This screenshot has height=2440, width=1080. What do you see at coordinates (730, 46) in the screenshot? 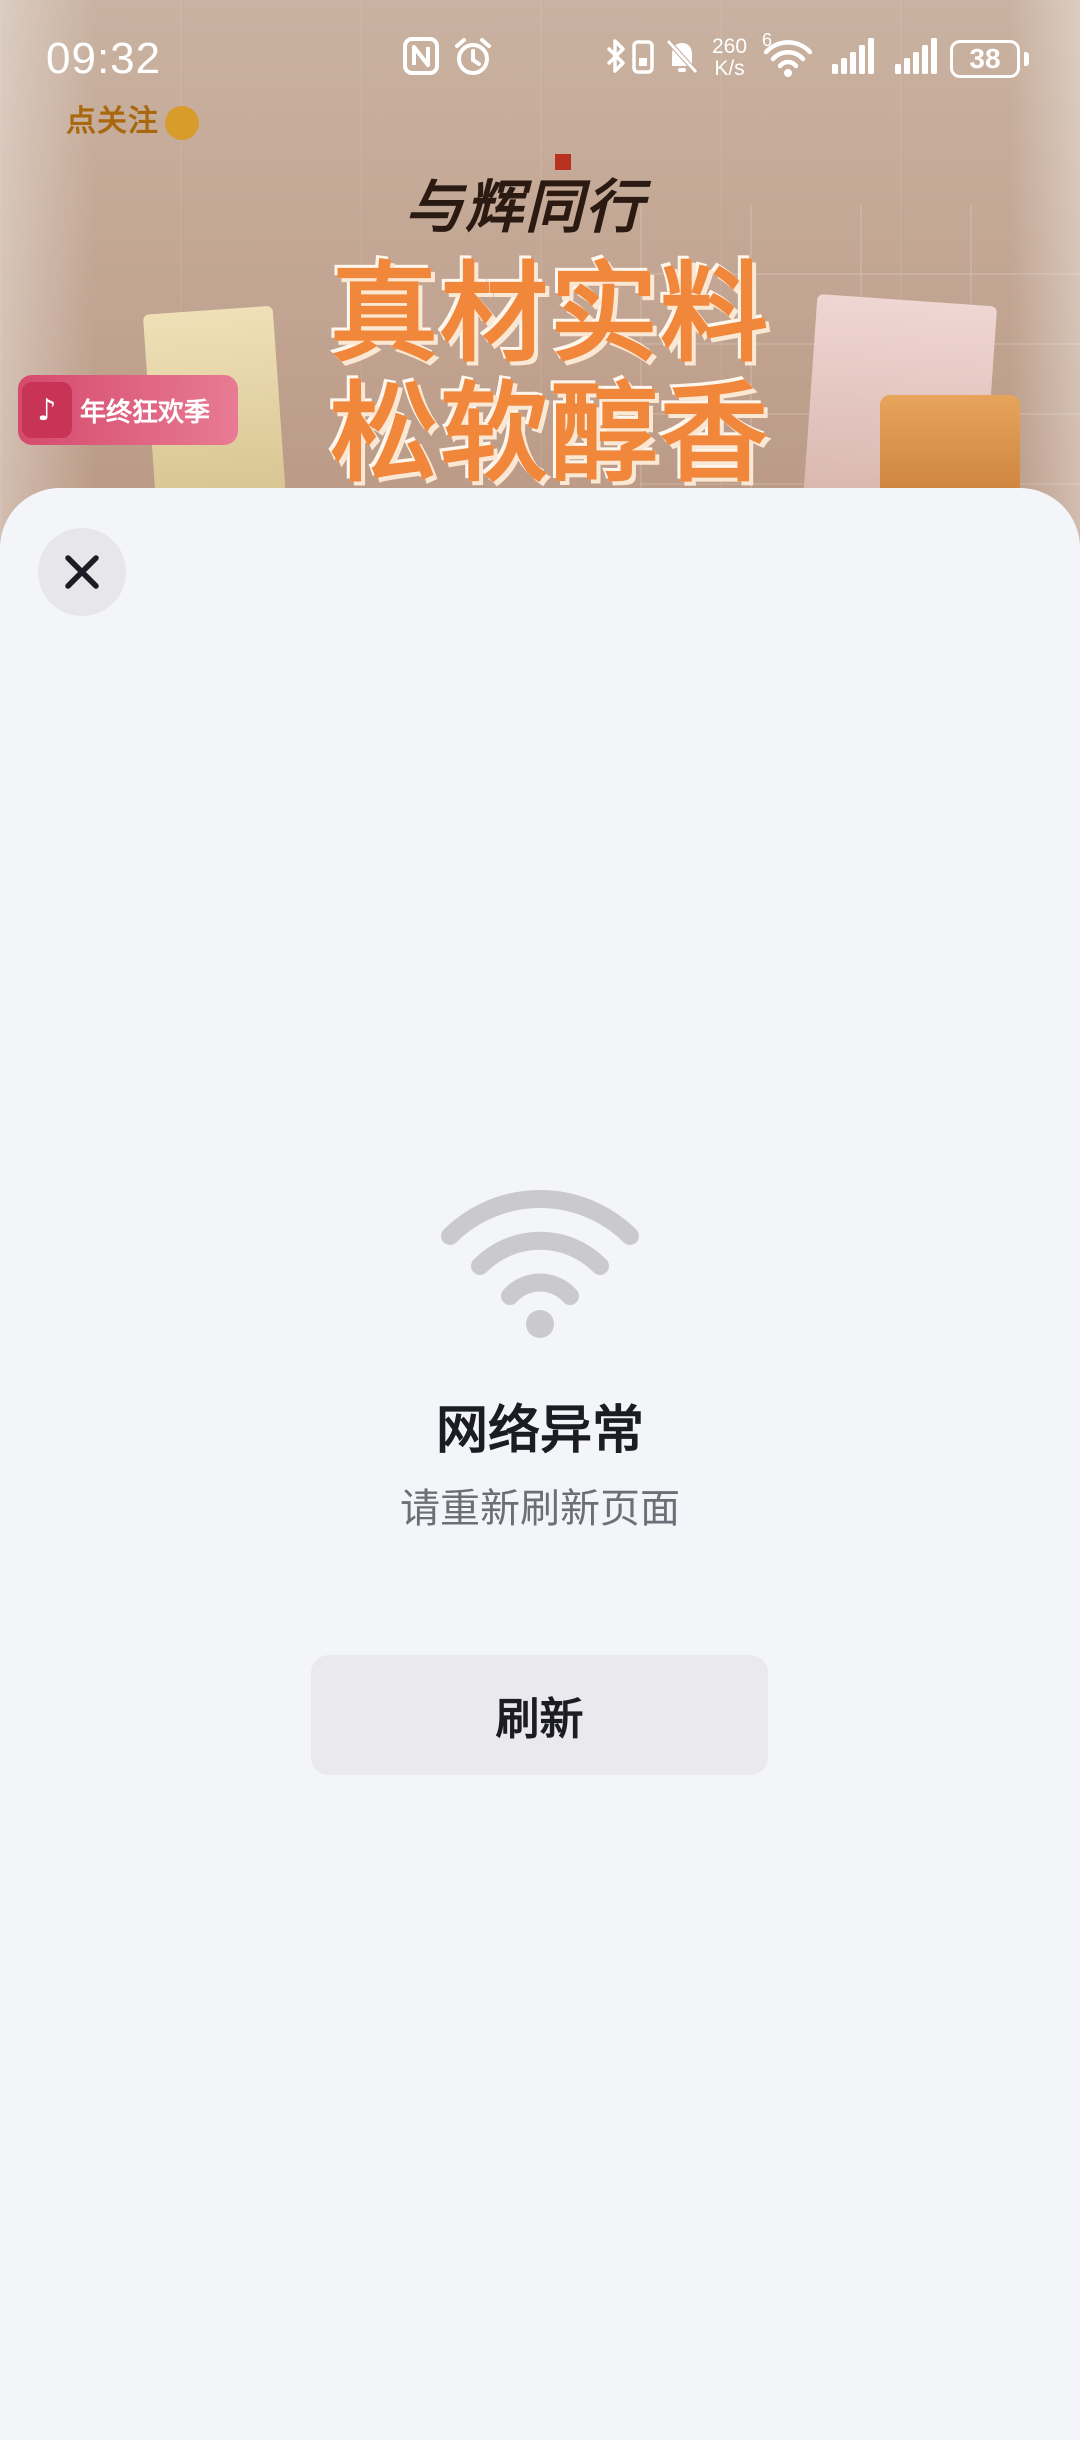
I see `net-speed-value: 260` at bounding box center [730, 46].